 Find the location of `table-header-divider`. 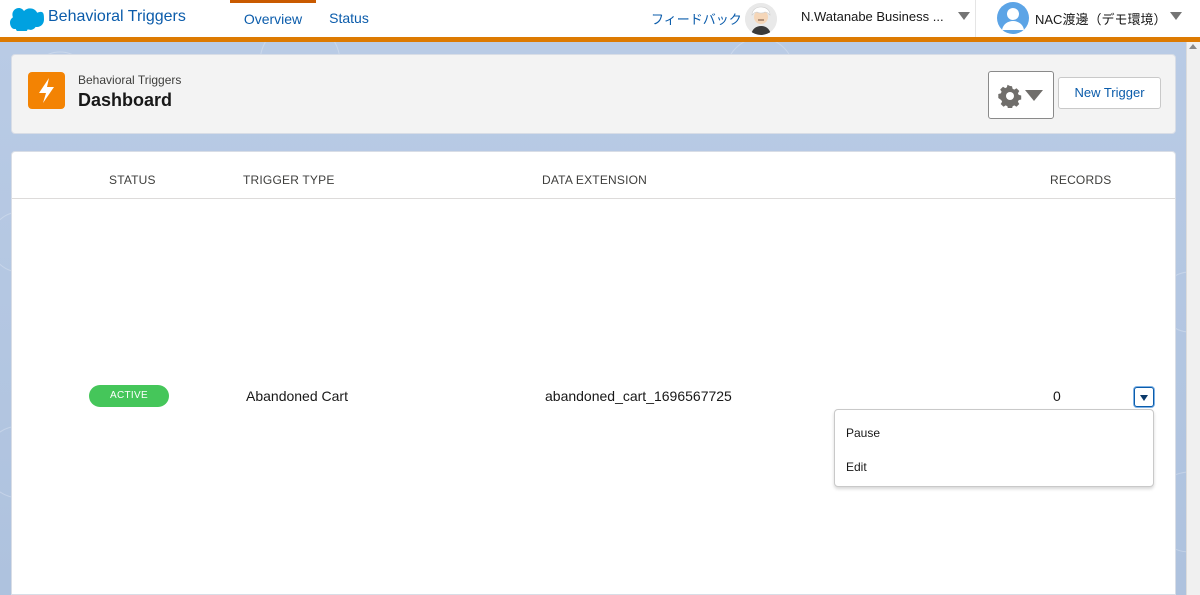

table-header-divider is located at coordinates (593, 198).